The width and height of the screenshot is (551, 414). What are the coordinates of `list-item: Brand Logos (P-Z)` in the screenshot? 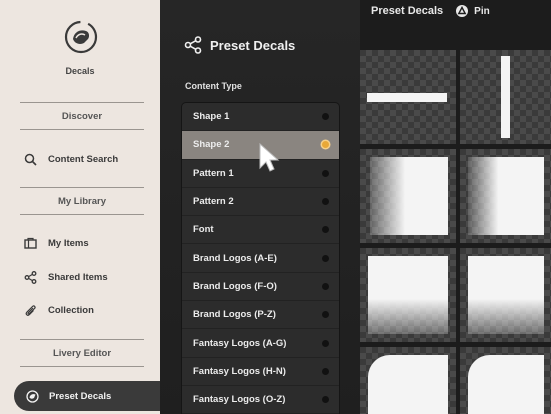 It's located at (260, 315).